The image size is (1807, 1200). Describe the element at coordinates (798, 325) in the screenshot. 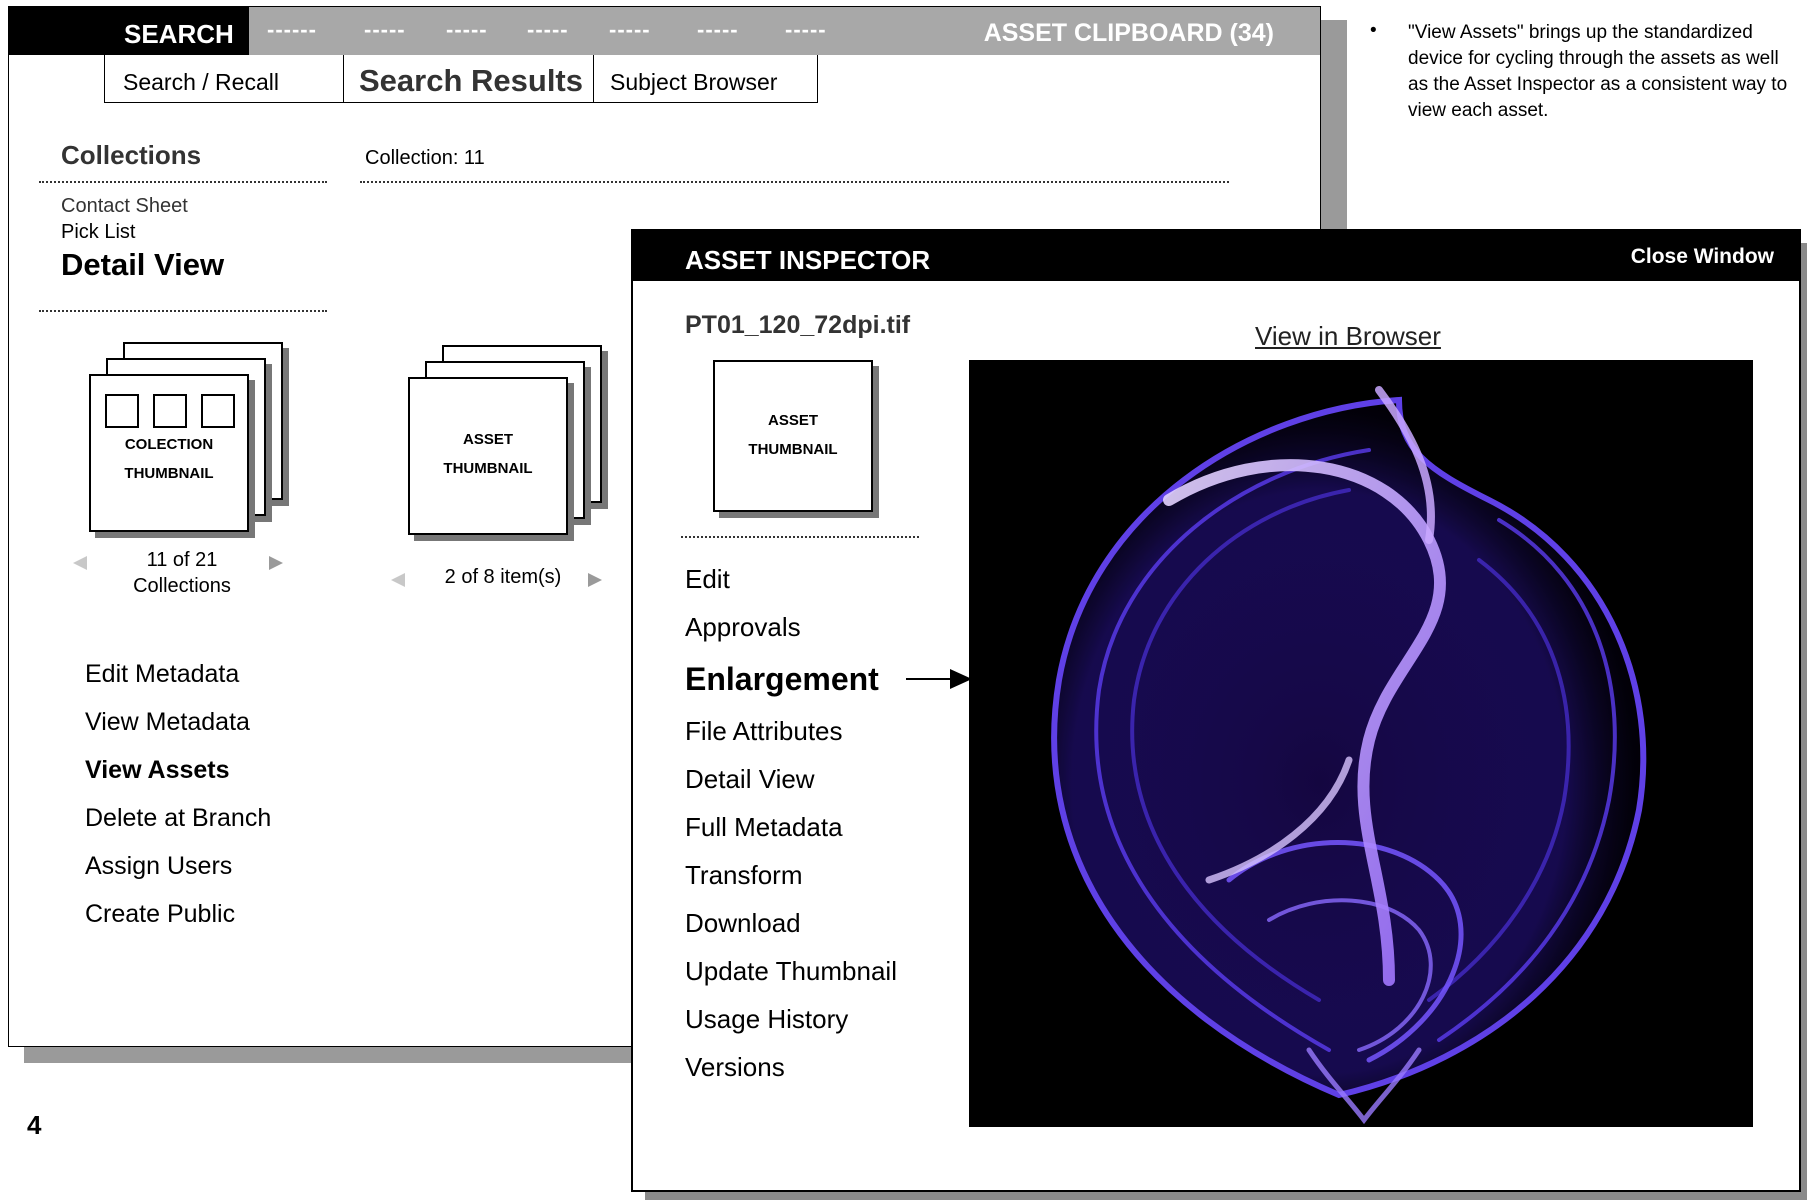

I see `file-name: PT01_120_72dpi.tif` at that location.